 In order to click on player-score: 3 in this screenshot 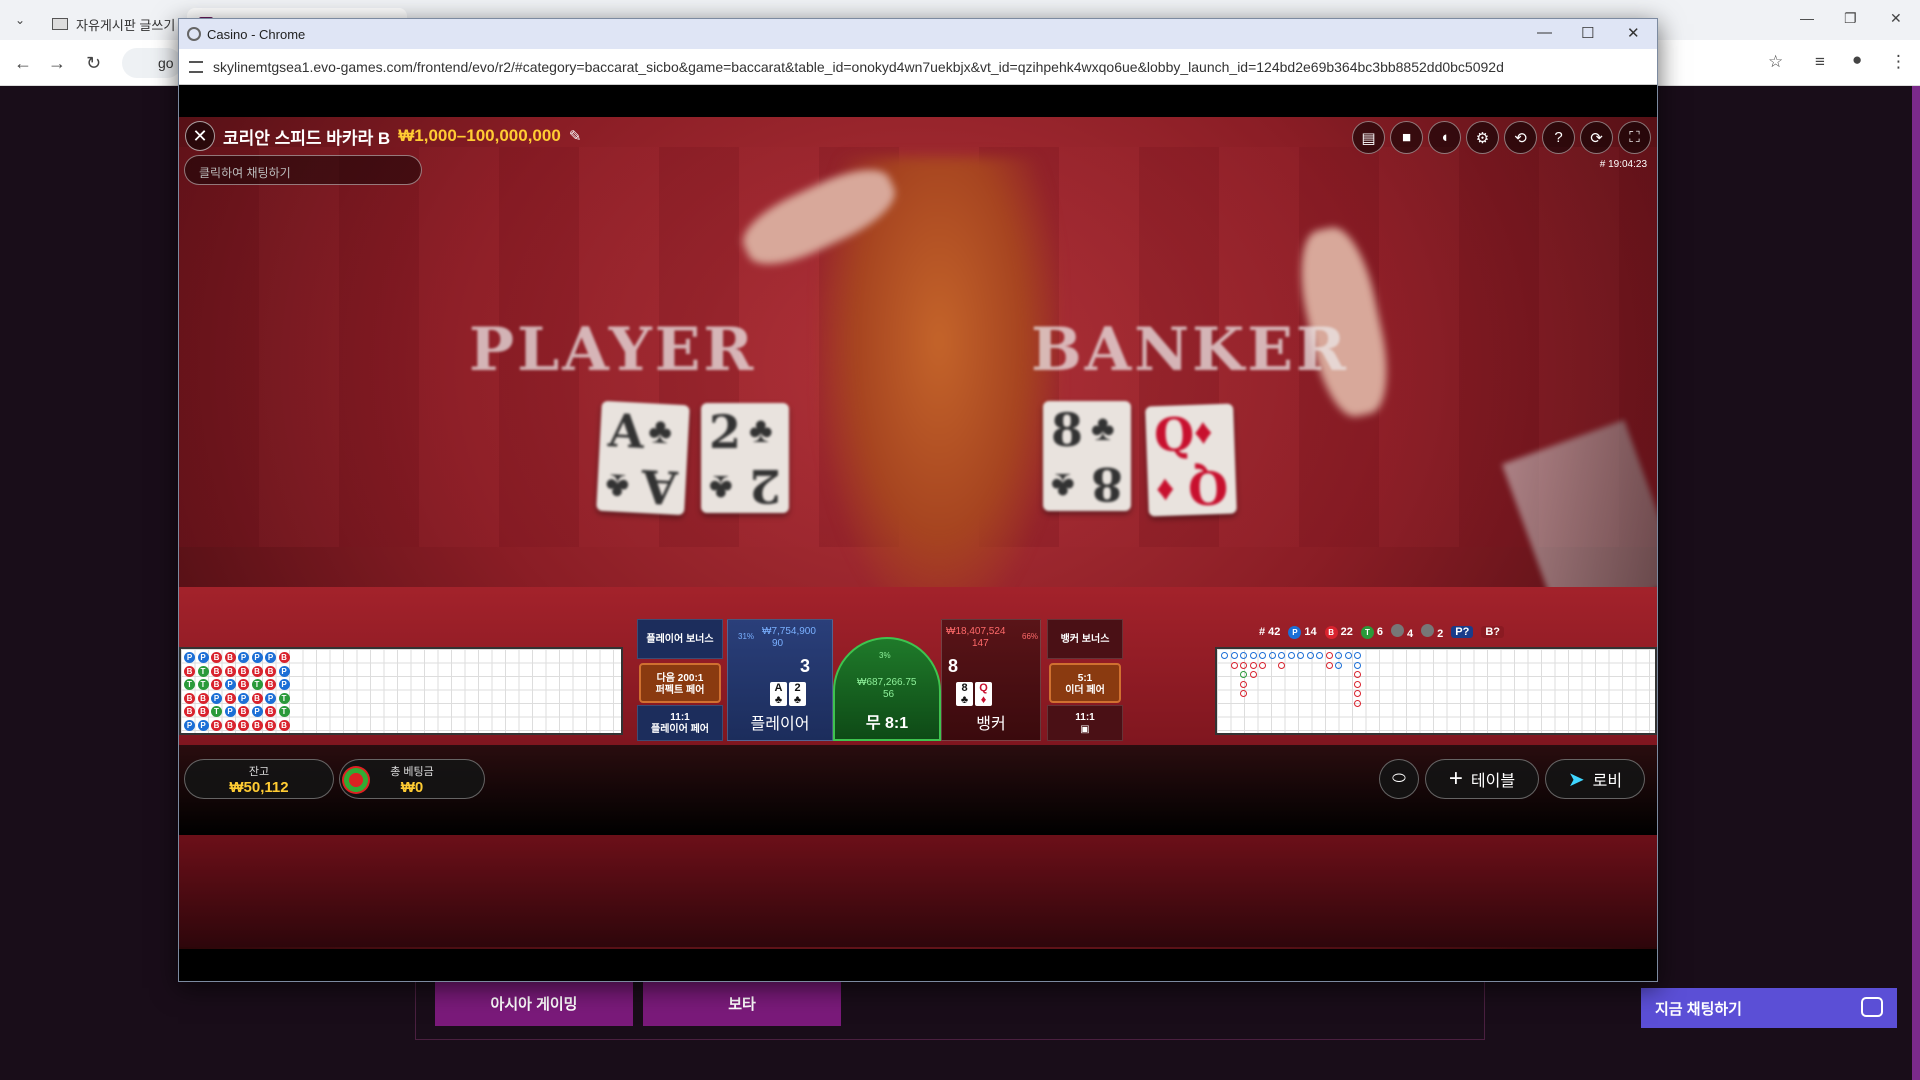, I will do `click(805, 666)`.